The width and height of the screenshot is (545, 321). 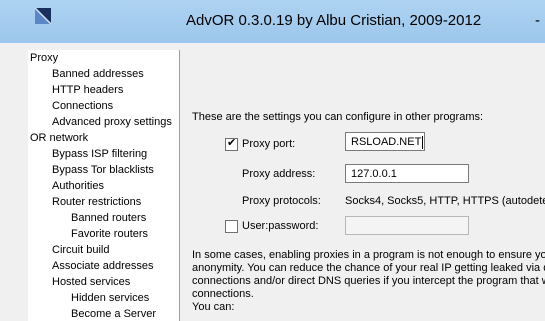 What do you see at coordinates (231, 226) in the screenshot?
I see `user-password-checkbox` at bounding box center [231, 226].